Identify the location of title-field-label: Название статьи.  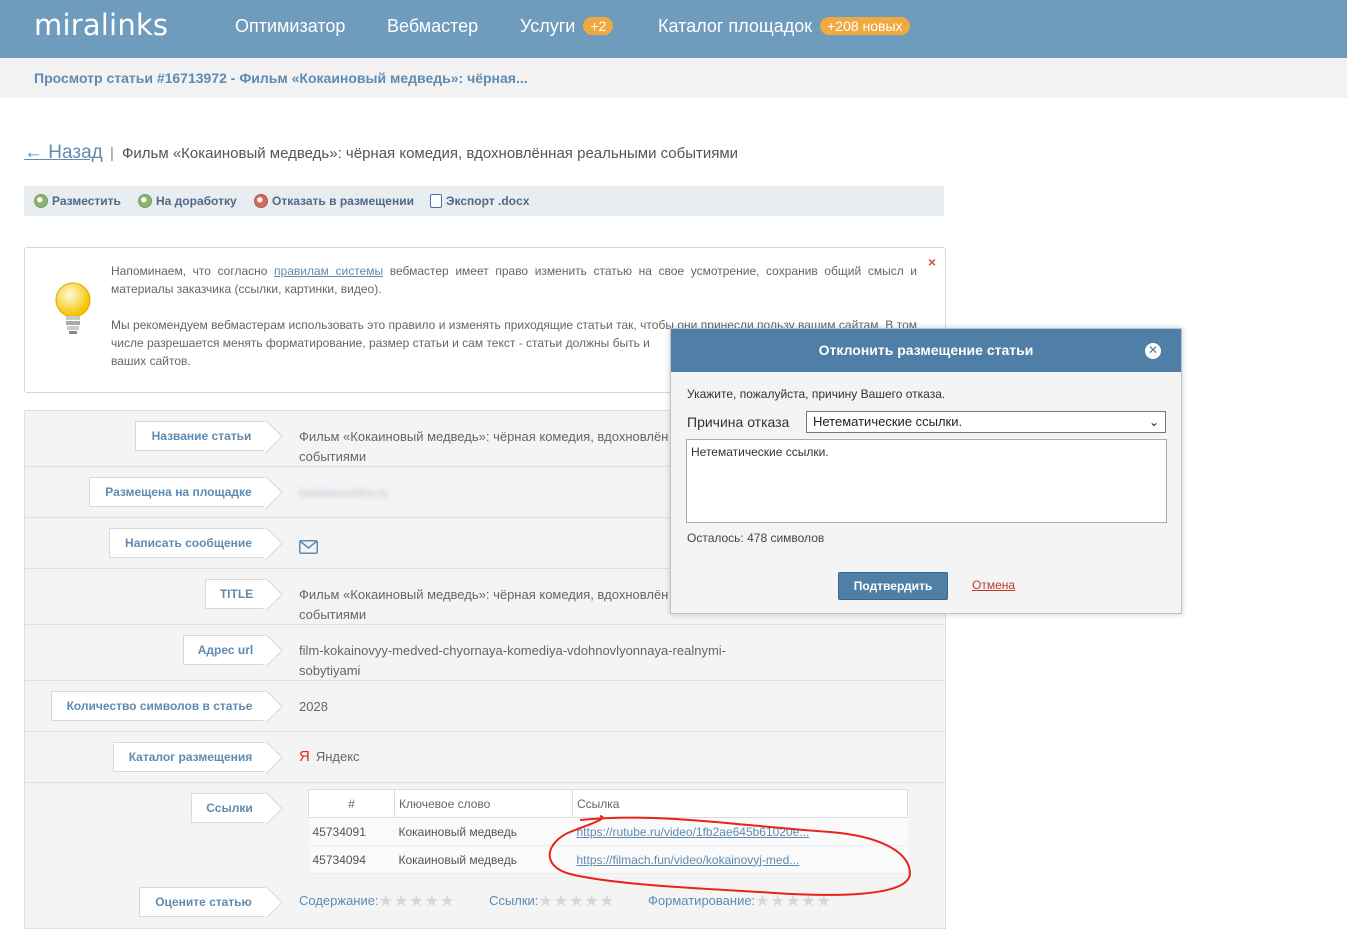
(201, 436).